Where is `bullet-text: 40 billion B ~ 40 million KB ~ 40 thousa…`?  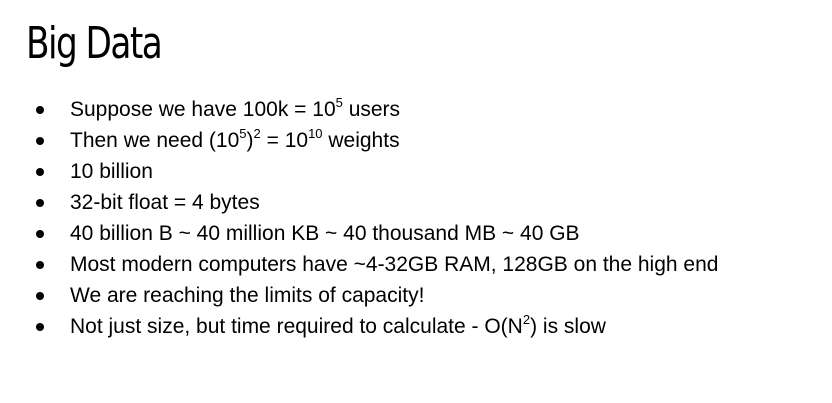
bullet-text: 40 billion B ~ 40 million KB ~ 40 thousa… is located at coordinates (325, 233).